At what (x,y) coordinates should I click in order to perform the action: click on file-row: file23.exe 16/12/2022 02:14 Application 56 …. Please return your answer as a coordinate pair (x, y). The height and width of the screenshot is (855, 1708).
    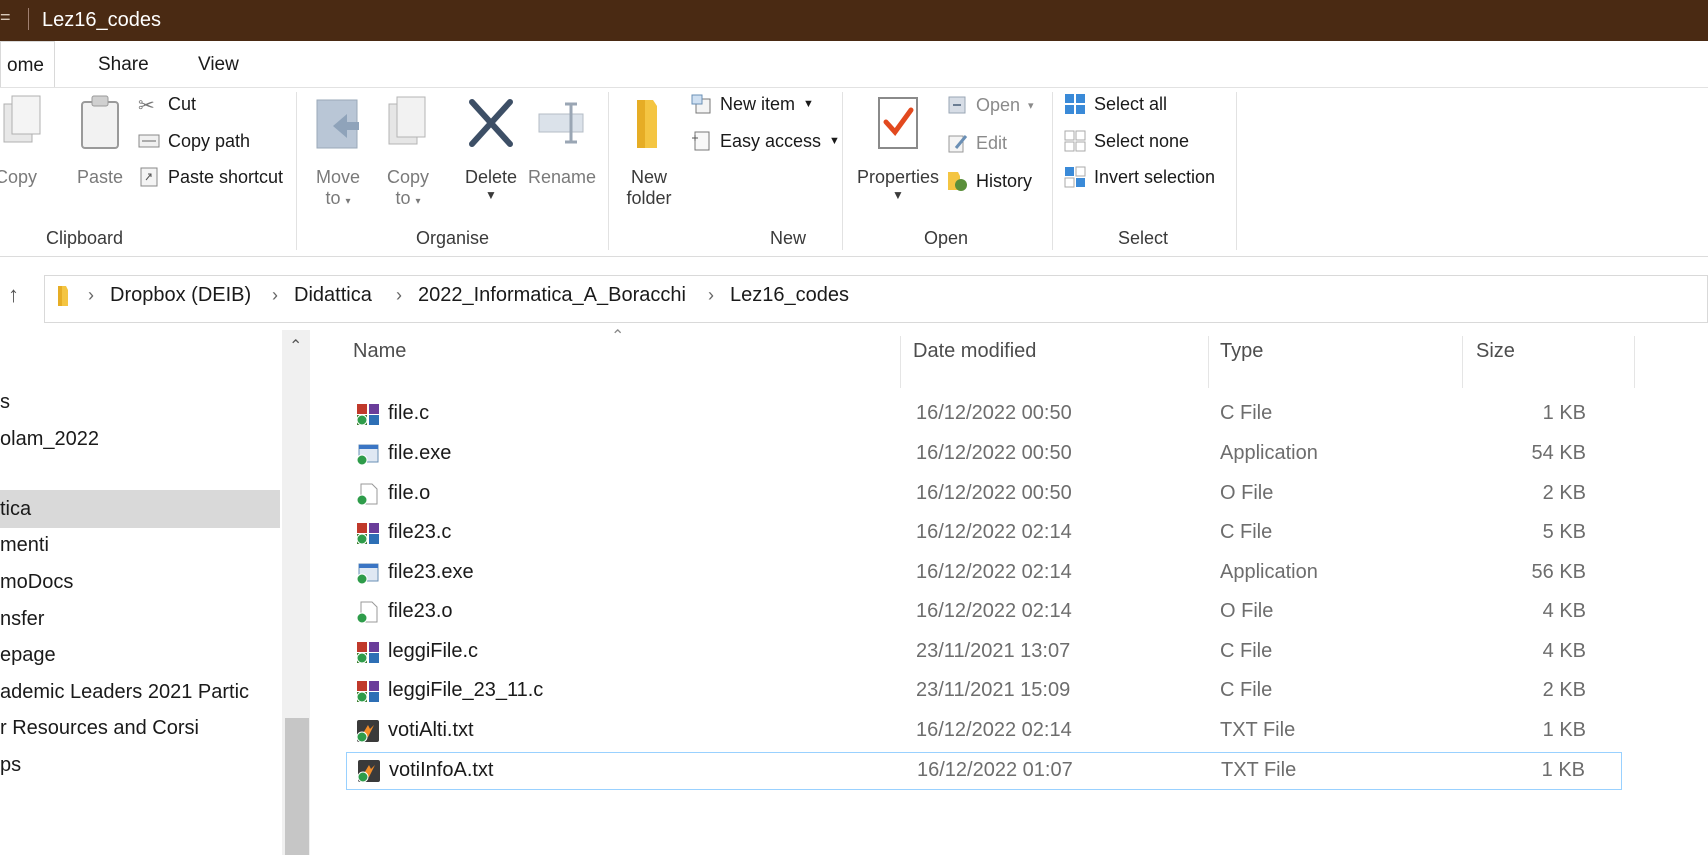
    Looking at the image, I should click on (984, 574).